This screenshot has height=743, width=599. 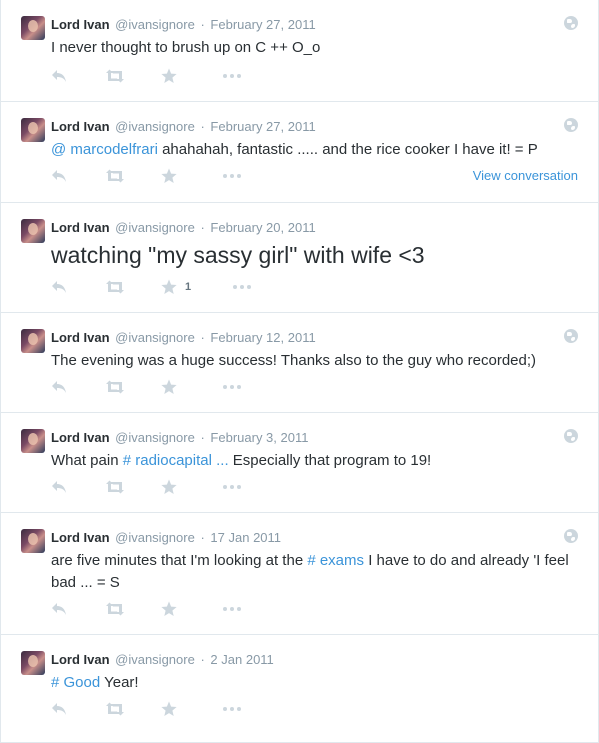 What do you see at coordinates (335, 560) in the screenshot?
I see `hashtag-link: # exams` at bounding box center [335, 560].